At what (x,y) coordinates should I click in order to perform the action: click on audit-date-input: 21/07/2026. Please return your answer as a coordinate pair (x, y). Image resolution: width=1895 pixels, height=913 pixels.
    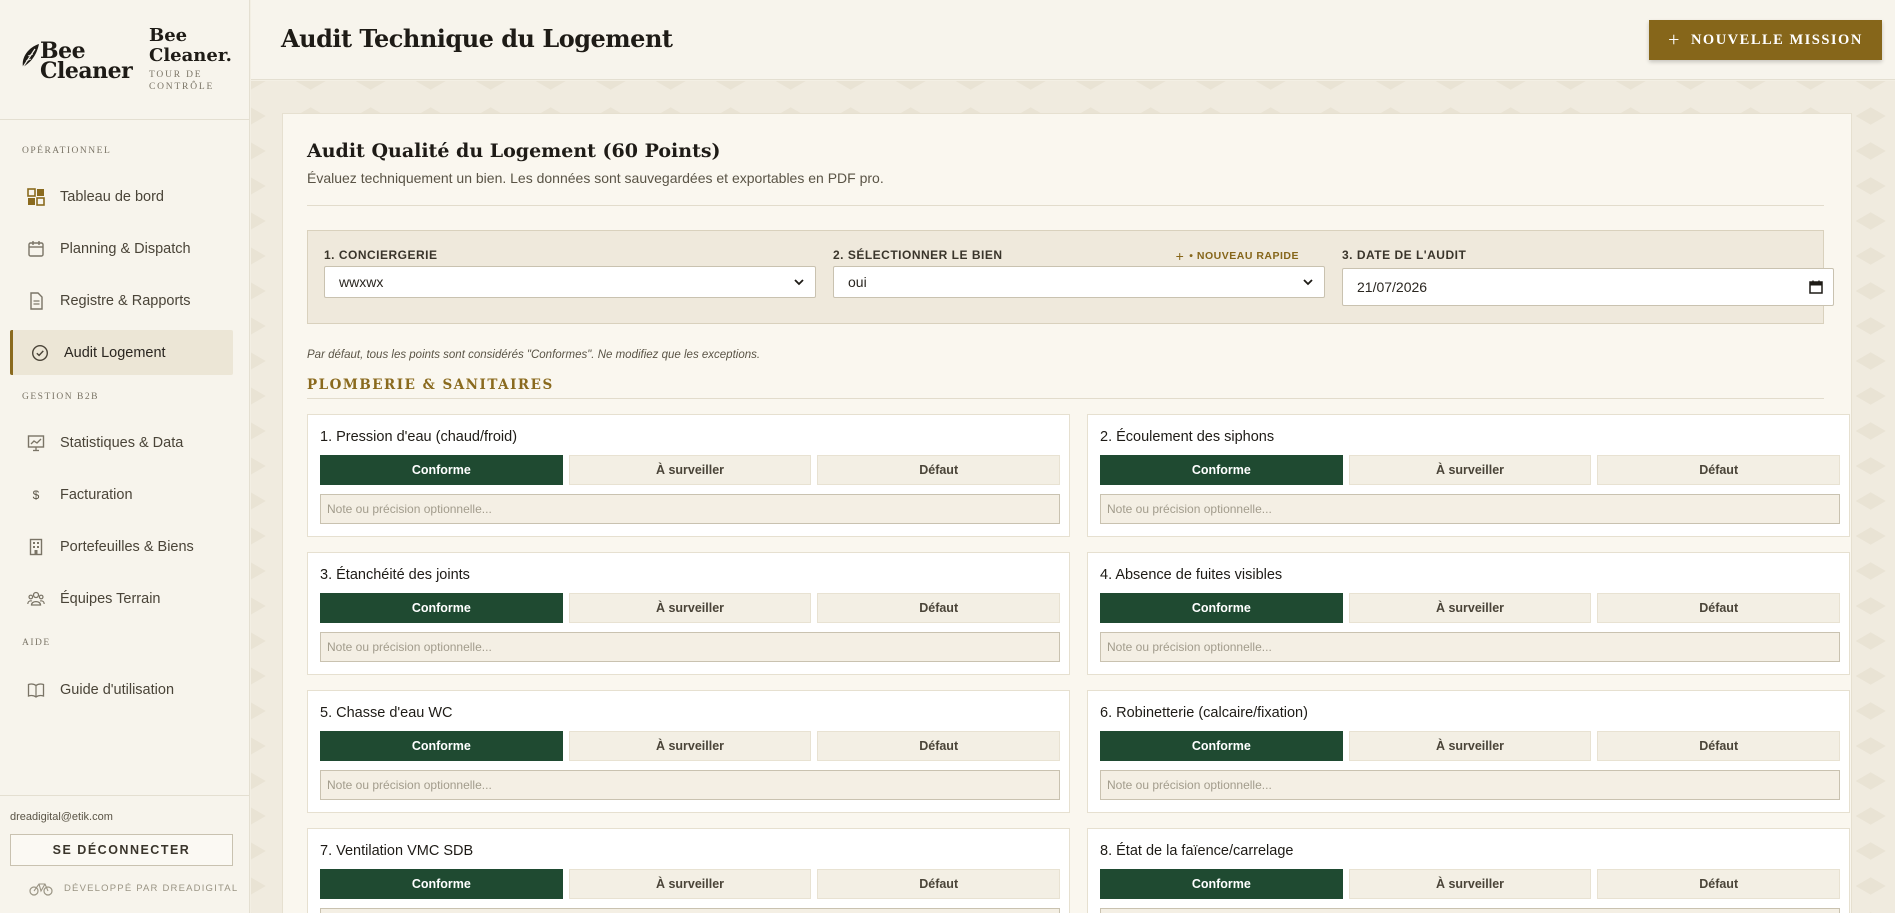
    Looking at the image, I should click on (1588, 287).